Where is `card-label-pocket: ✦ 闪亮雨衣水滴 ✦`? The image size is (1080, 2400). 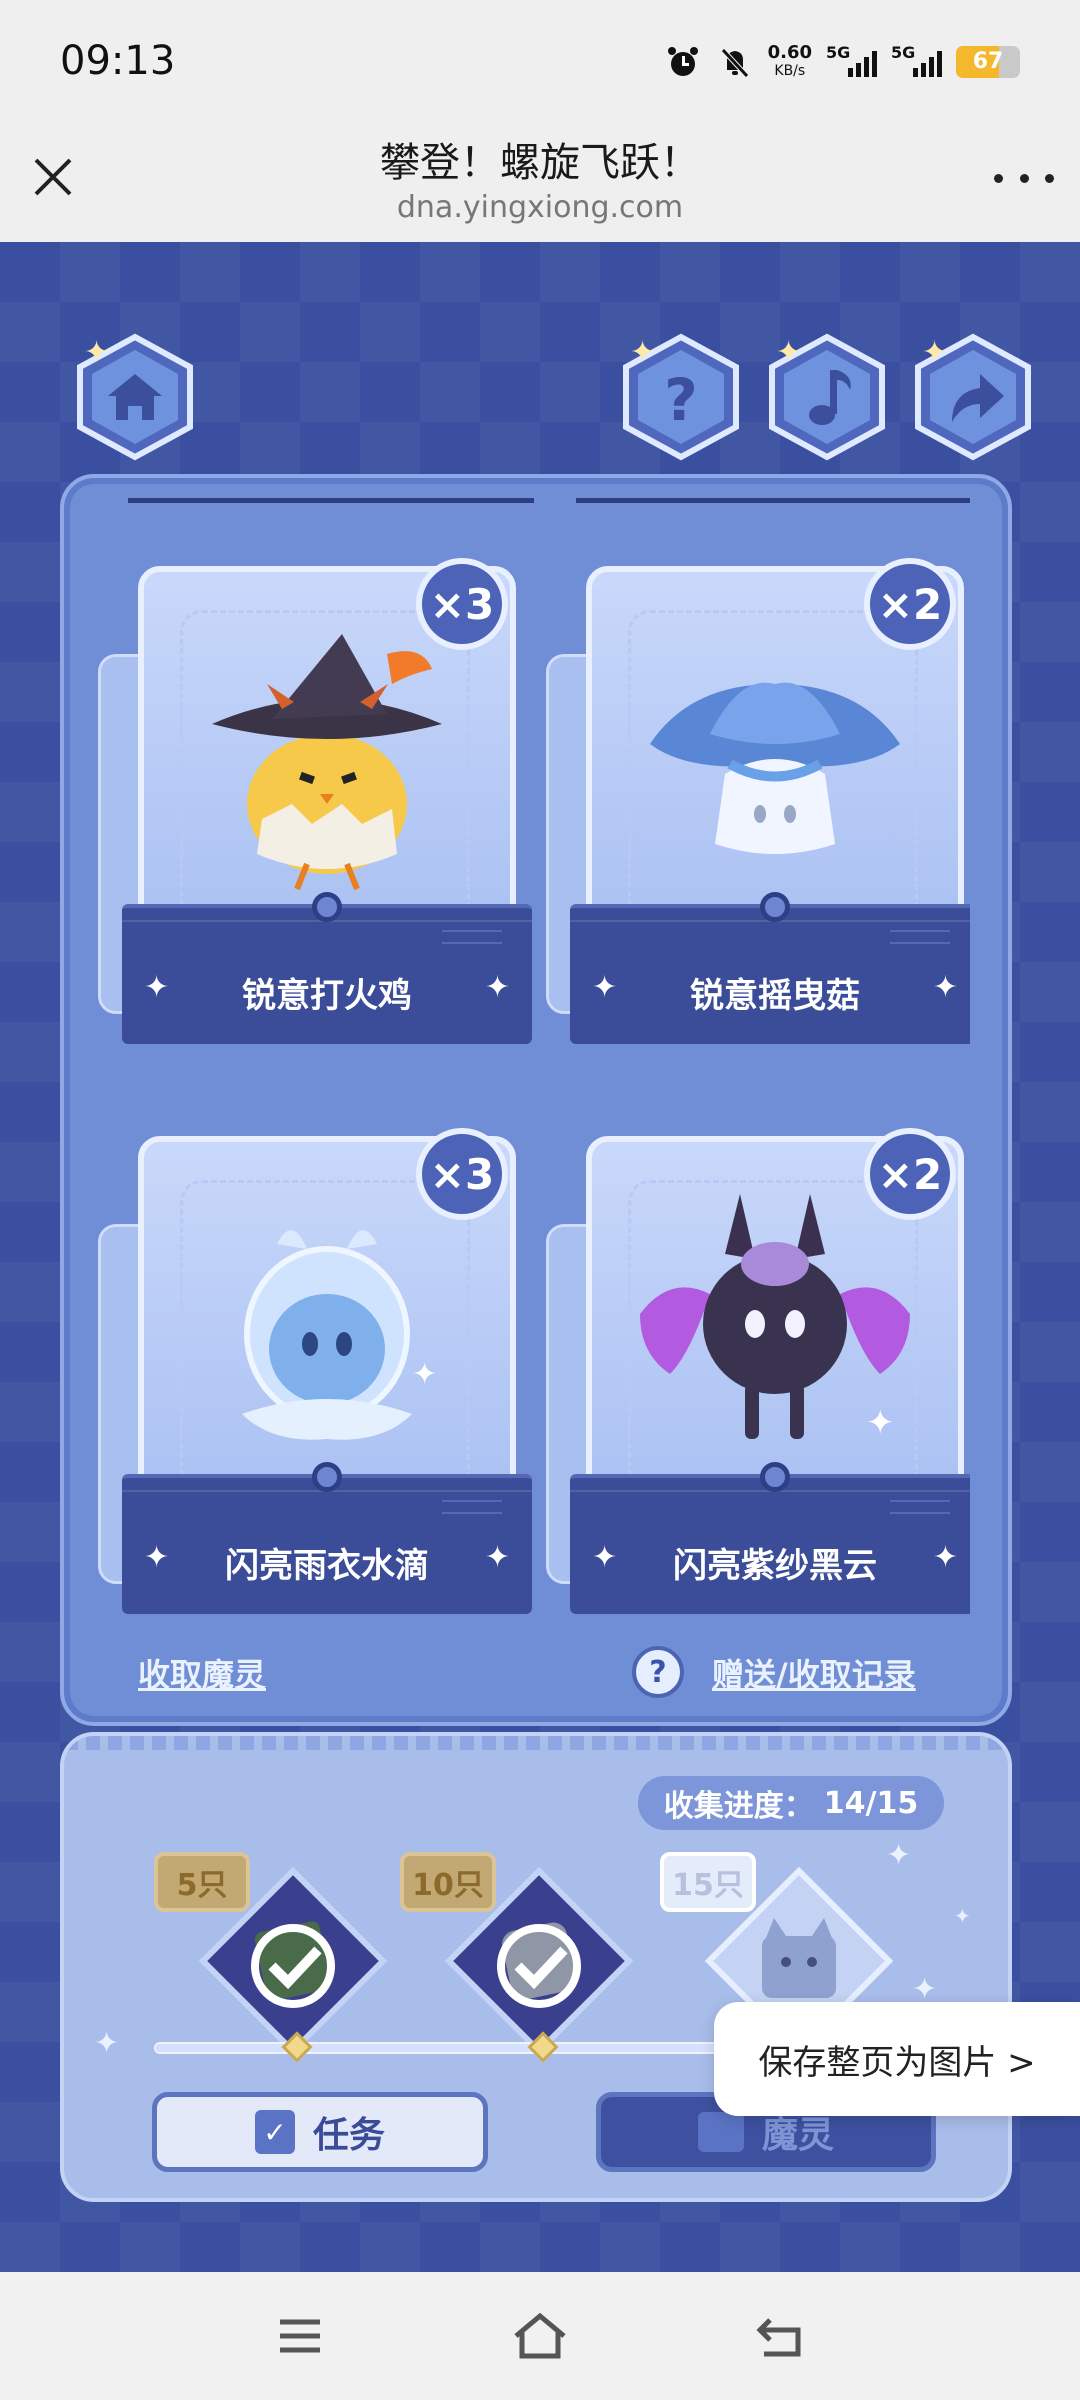
card-label-pocket: ✦ 闪亮雨衣水滴 ✦ is located at coordinates (327, 1538).